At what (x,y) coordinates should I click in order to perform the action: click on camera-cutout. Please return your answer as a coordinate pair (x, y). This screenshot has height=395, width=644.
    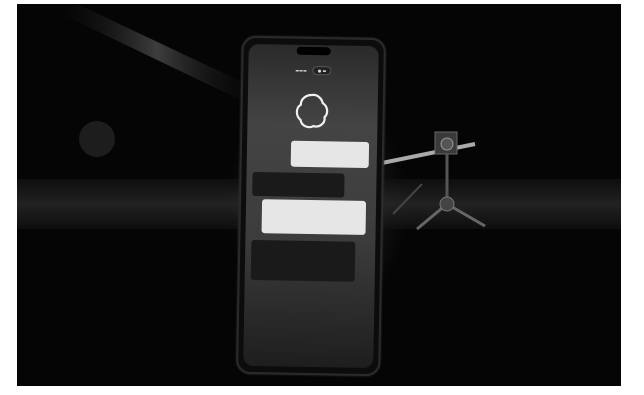
    Looking at the image, I should click on (313, 51).